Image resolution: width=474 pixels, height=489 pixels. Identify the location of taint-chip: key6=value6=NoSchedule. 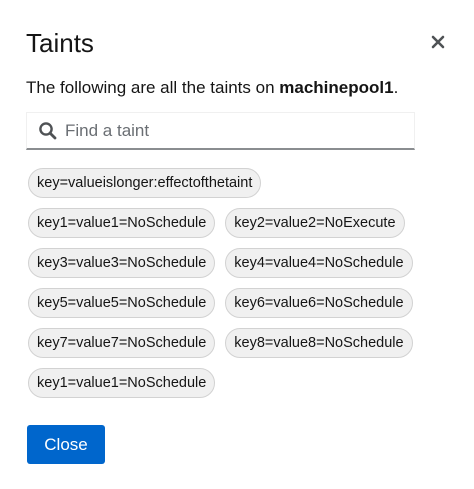
(319, 303).